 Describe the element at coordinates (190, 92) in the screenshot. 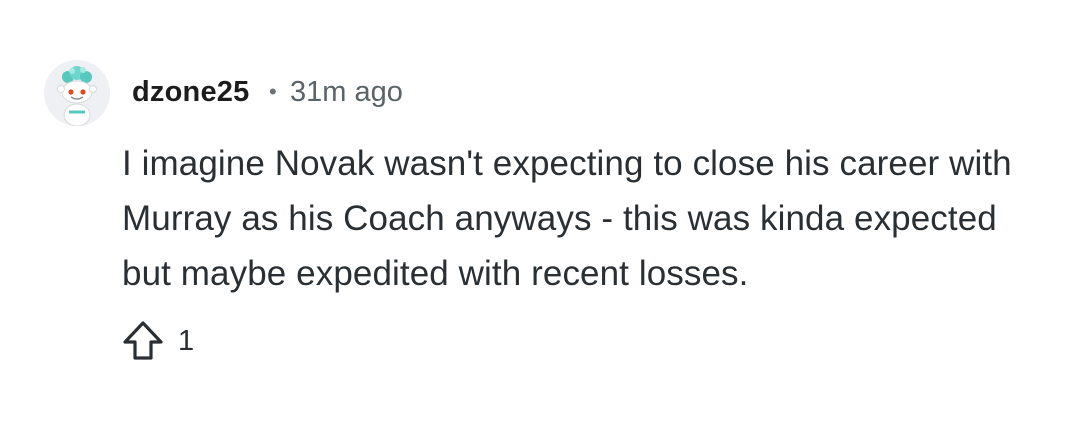

I see `author-username: dzone25` at that location.